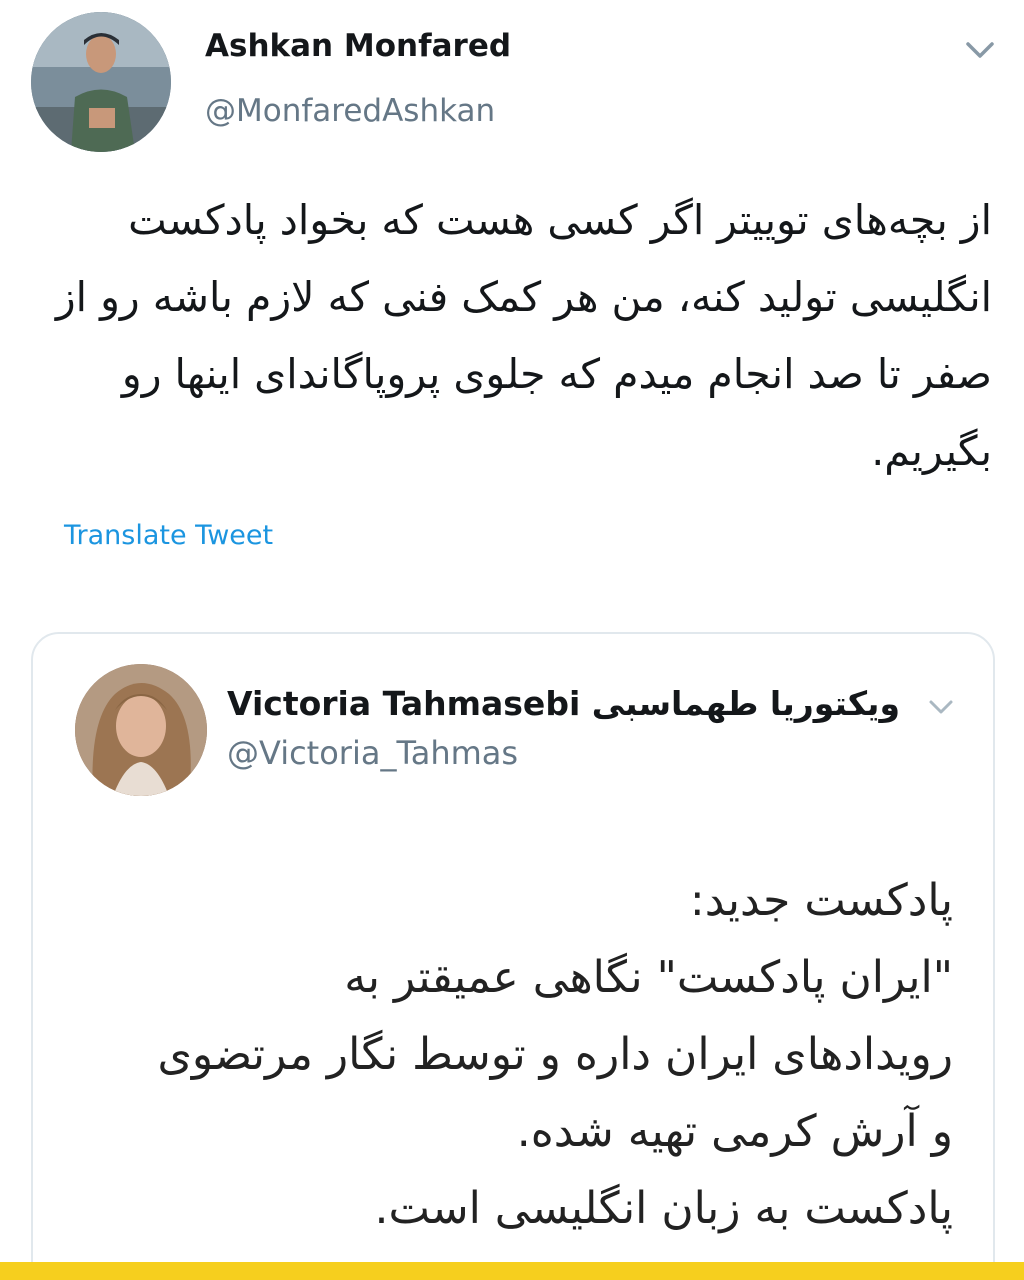 The height and width of the screenshot is (1280, 1024). I want to click on translate-tweet-link: Translate Tweet, so click(168, 535).